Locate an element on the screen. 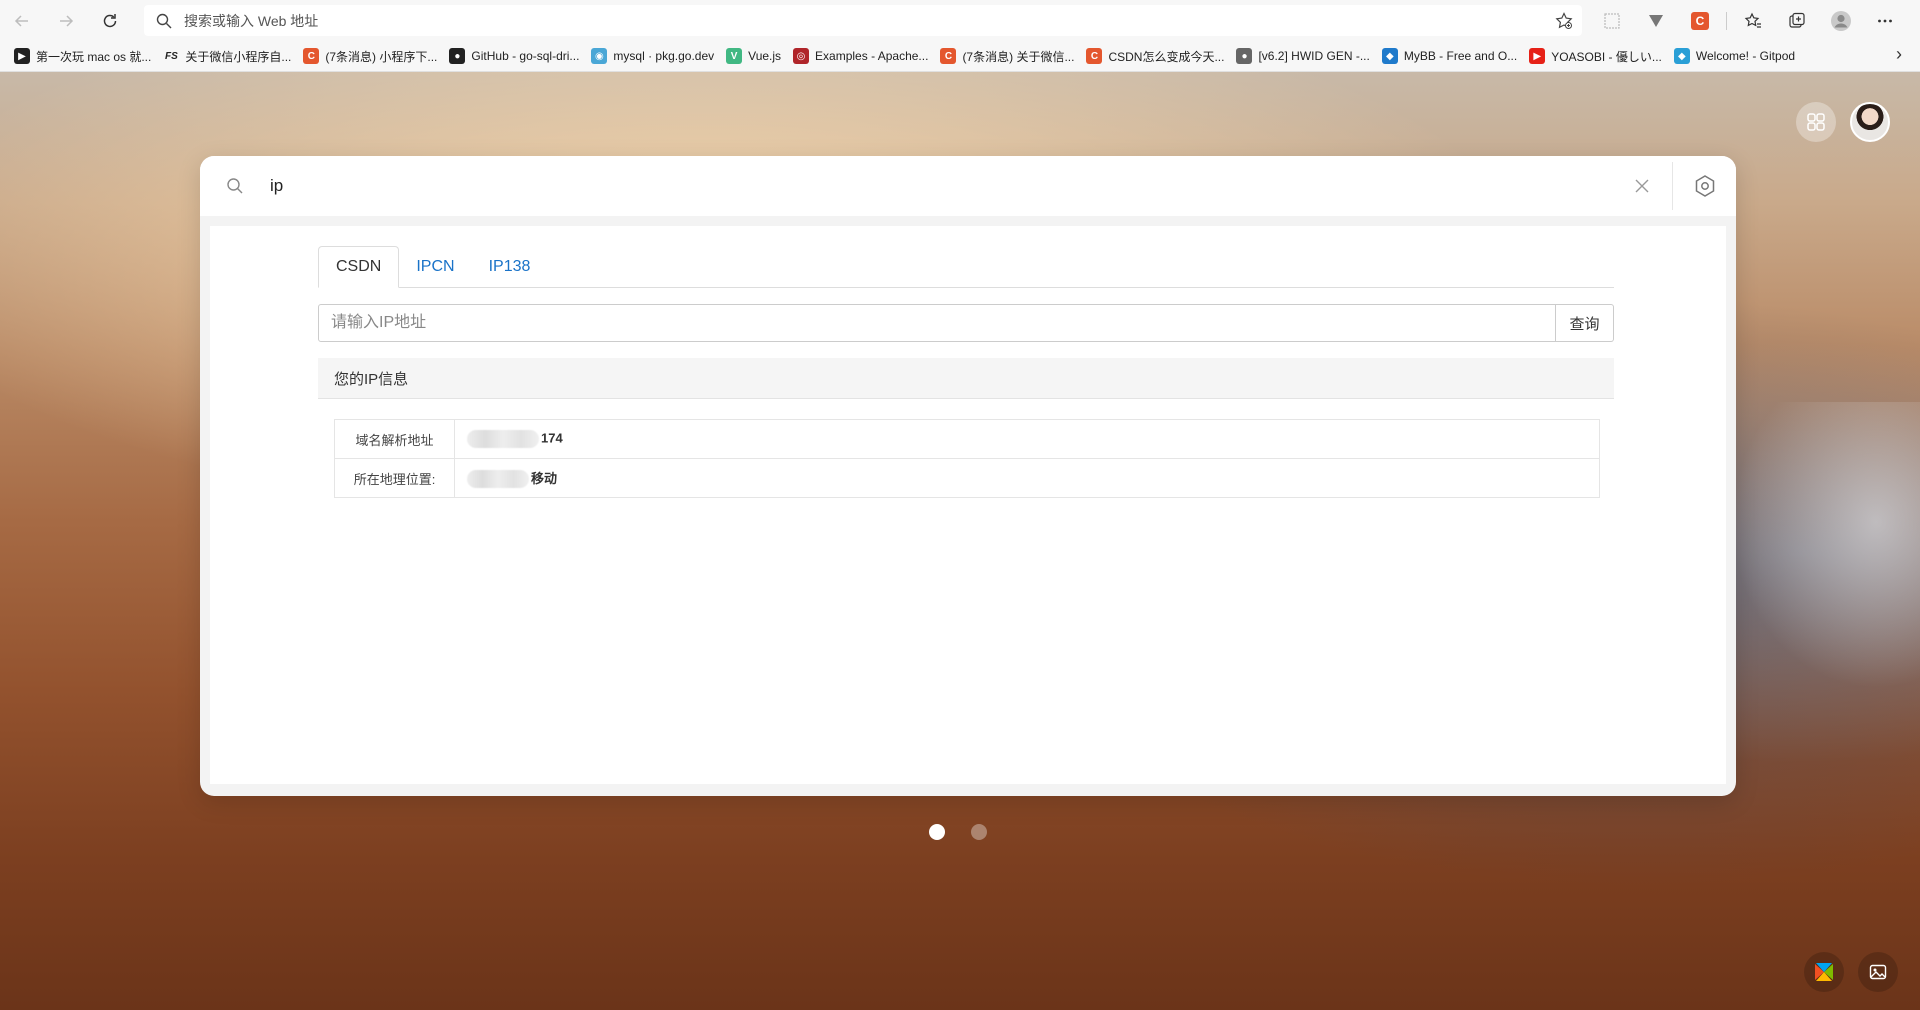 The height and width of the screenshot is (1010, 1920). refresh-button is located at coordinates (110, 20).